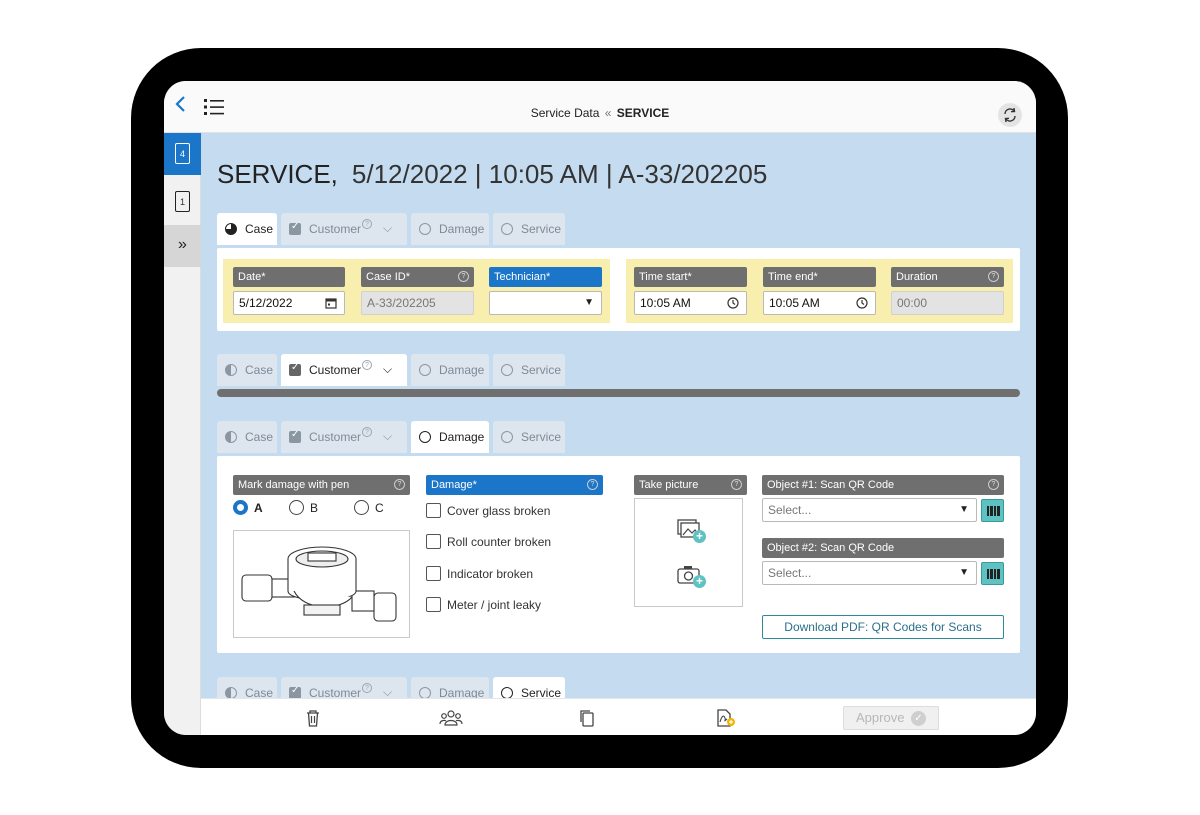 The height and width of the screenshot is (815, 1200). What do you see at coordinates (331, 305) in the screenshot?
I see `calendar-icon` at bounding box center [331, 305].